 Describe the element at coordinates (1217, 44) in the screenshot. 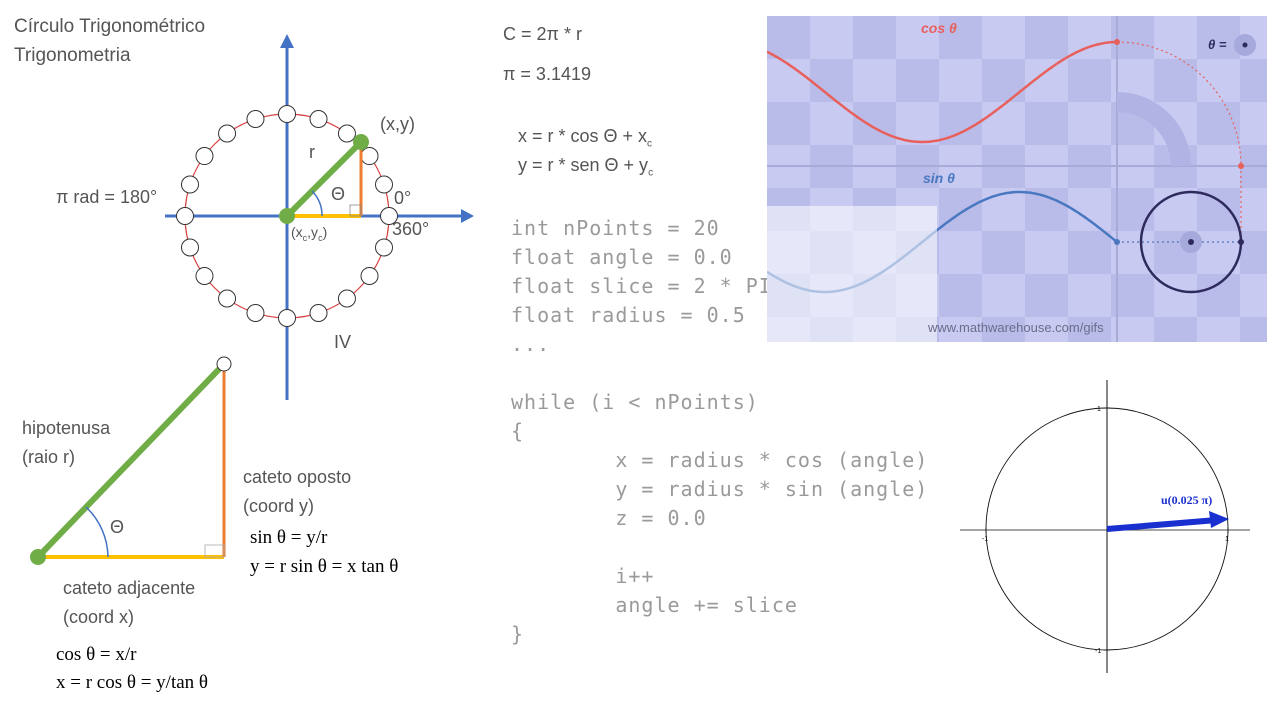

I see `theta-readout-label: θ =` at that location.